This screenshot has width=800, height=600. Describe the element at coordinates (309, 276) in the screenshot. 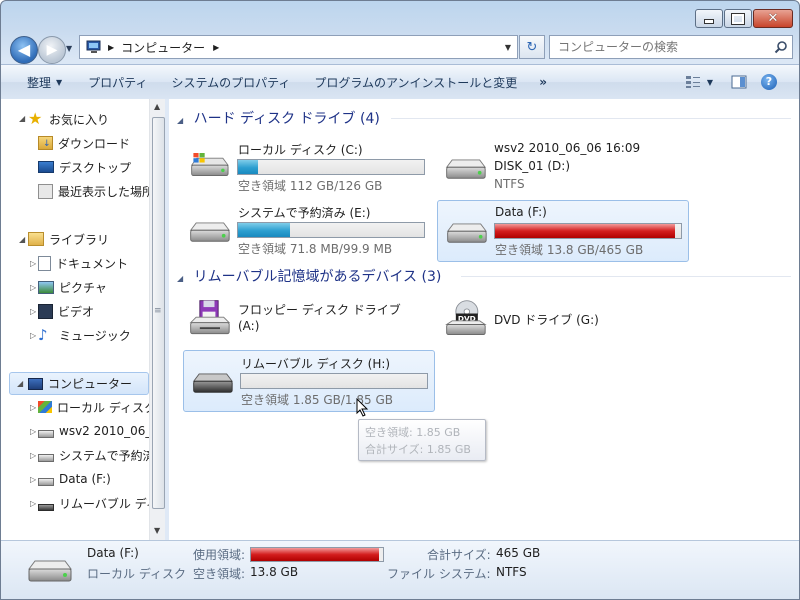

I see `group-header-removable: ◢ リムーバブル記憶域があるデバイス (3)` at that location.